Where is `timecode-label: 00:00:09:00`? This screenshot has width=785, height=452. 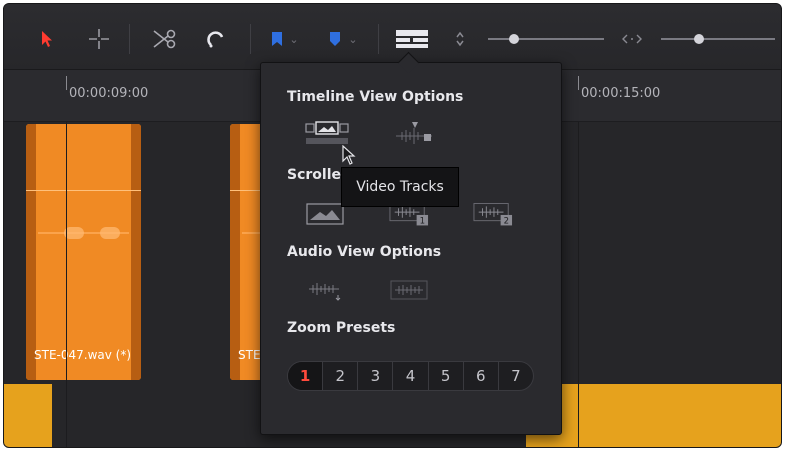 timecode-label: 00:00:09:00 is located at coordinates (109, 93).